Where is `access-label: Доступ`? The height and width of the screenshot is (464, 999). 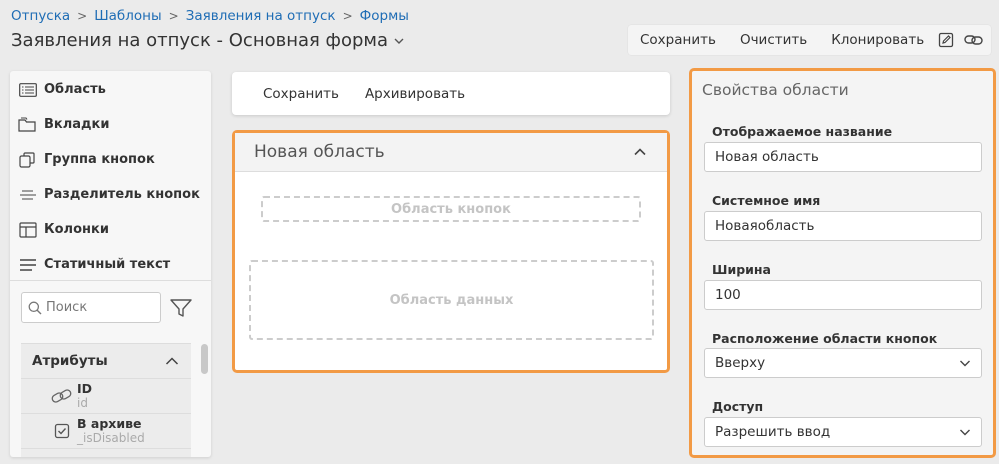 access-label: Доступ is located at coordinates (738, 406).